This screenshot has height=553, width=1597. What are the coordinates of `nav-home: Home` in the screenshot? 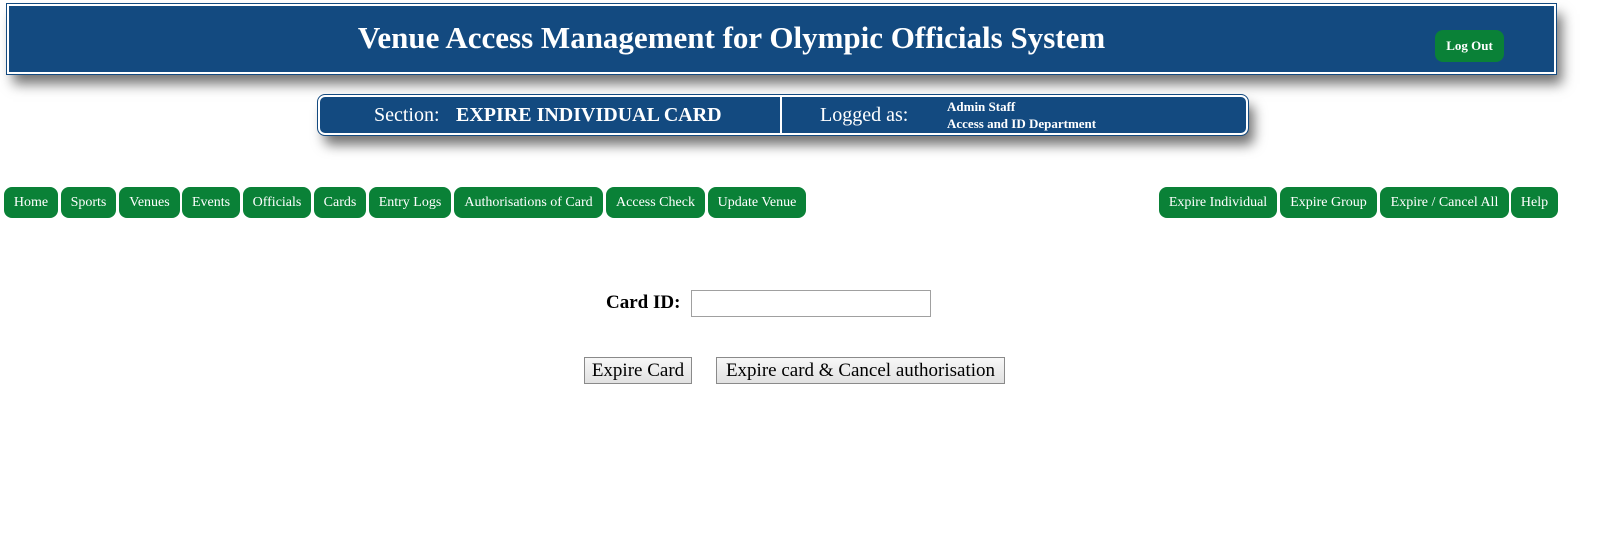 It's located at (31, 202).